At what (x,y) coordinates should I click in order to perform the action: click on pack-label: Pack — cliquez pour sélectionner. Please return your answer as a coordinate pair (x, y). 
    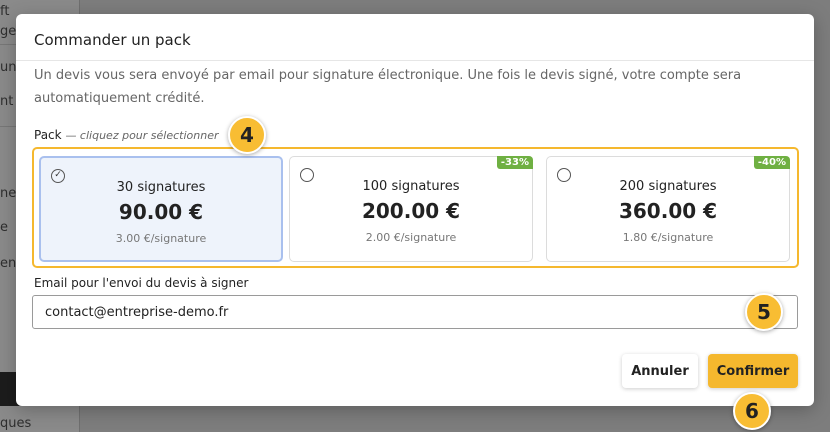
    Looking at the image, I should click on (126, 135).